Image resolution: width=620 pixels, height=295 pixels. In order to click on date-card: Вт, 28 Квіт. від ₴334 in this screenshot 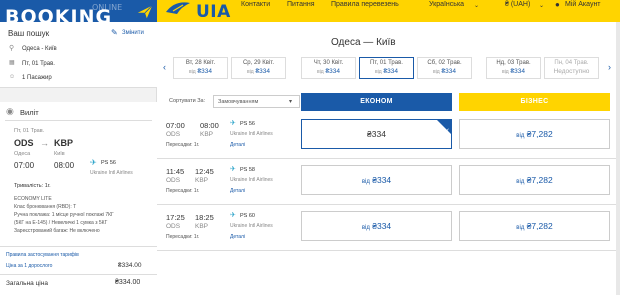, I will do `click(200, 68)`.